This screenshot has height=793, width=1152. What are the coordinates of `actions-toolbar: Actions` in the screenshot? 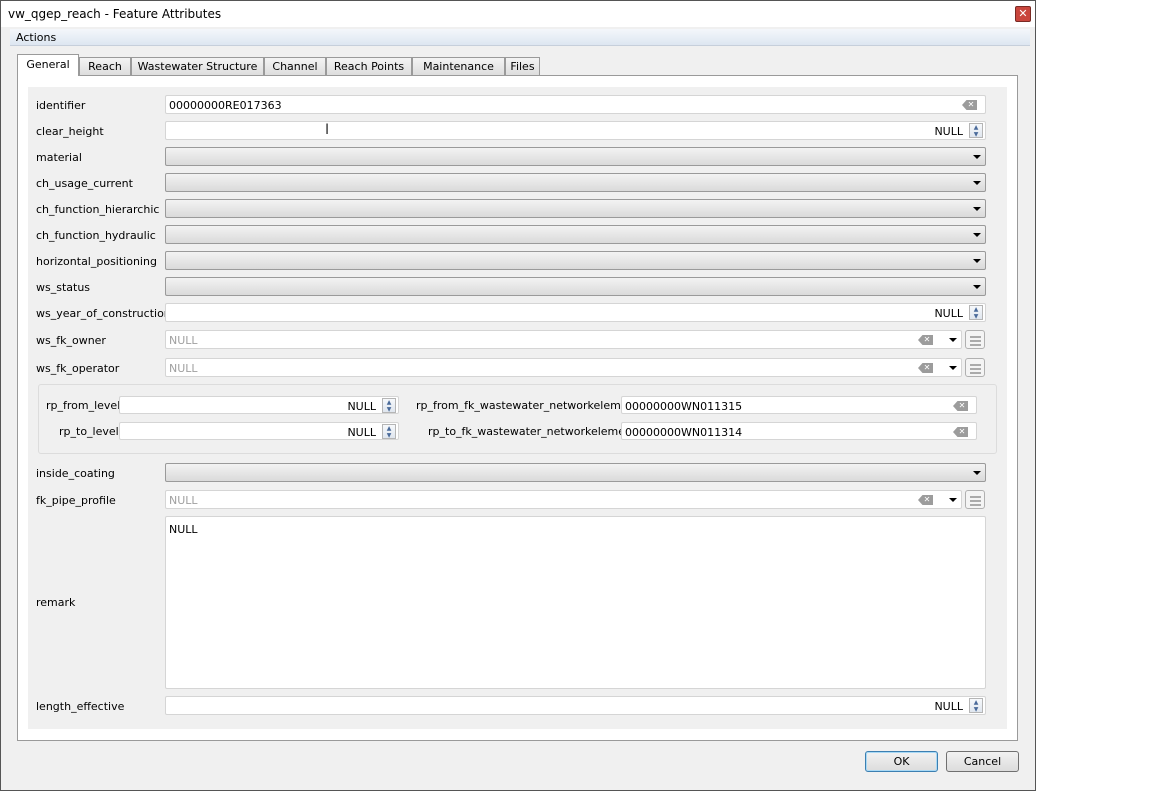 It's located at (520, 37).